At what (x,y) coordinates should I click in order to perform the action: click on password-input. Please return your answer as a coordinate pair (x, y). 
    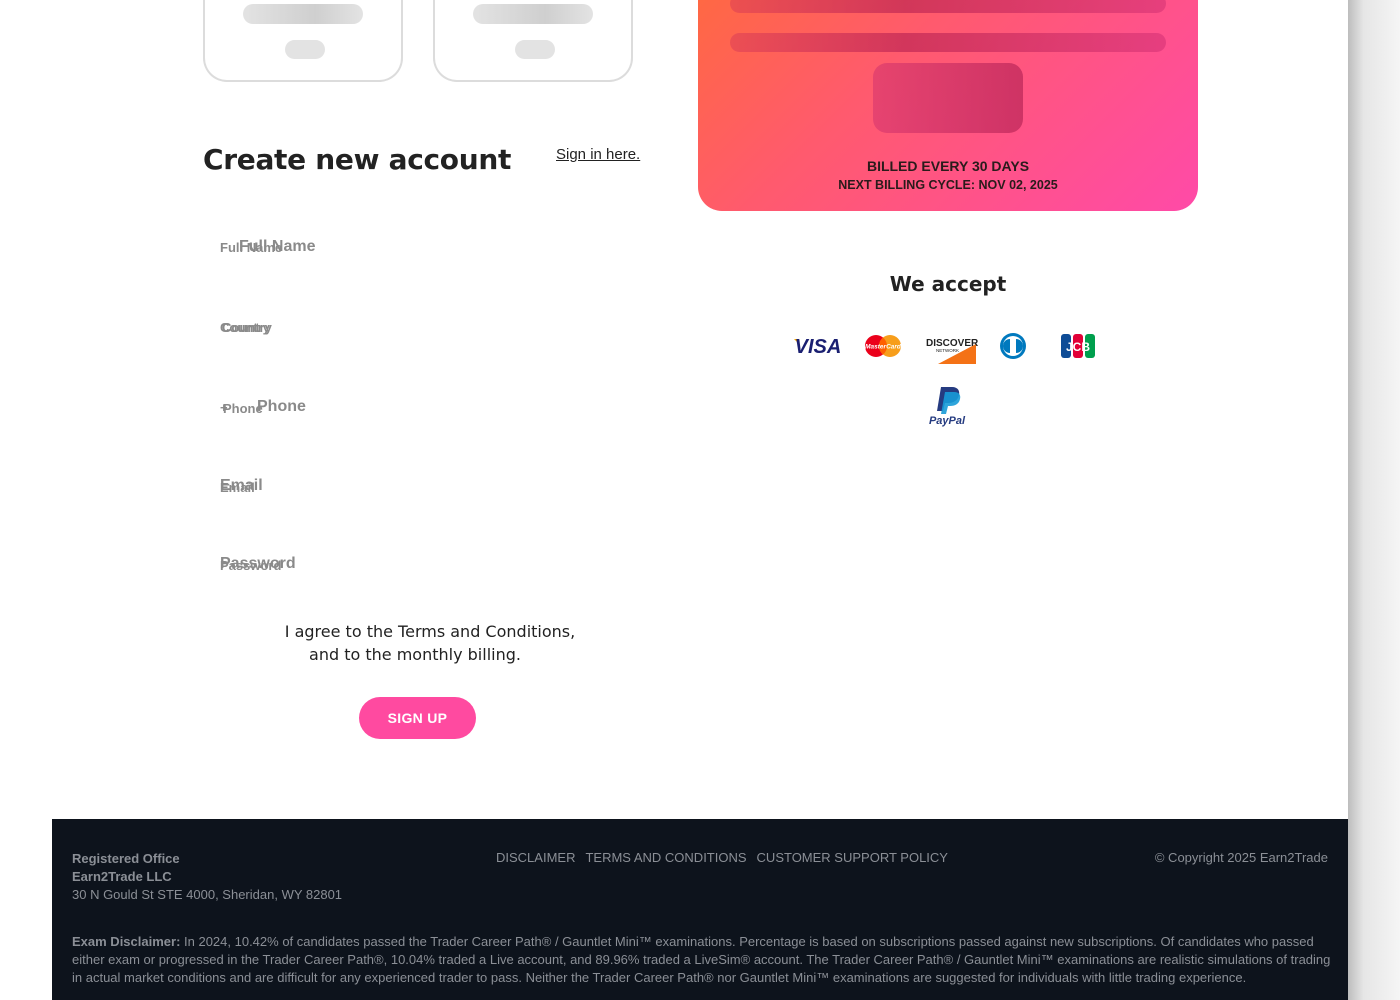
    Looking at the image, I should click on (418, 566).